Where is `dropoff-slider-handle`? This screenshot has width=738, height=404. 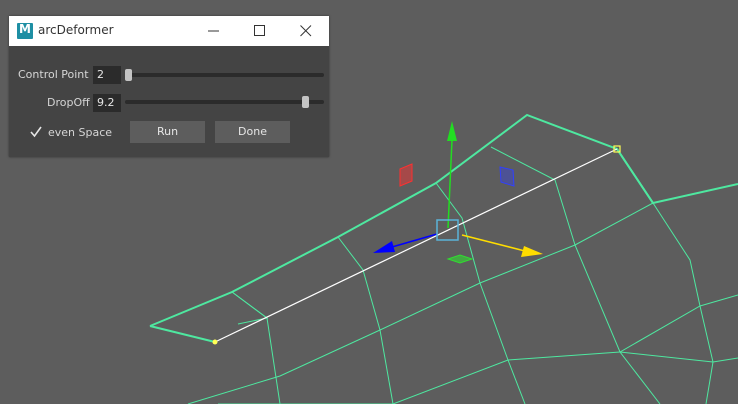
dropoff-slider-handle is located at coordinates (305, 102).